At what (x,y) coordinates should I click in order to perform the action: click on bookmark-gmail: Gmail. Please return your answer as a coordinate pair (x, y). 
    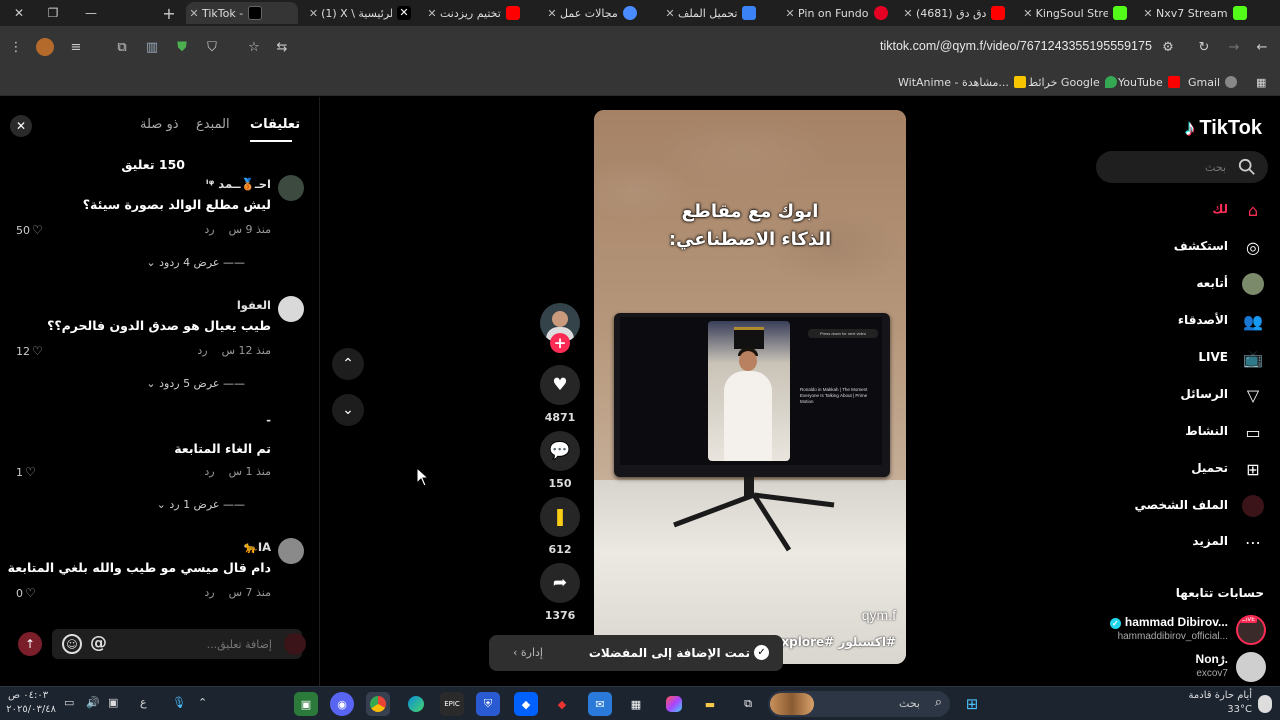
    Looking at the image, I should click on (1213, 82).